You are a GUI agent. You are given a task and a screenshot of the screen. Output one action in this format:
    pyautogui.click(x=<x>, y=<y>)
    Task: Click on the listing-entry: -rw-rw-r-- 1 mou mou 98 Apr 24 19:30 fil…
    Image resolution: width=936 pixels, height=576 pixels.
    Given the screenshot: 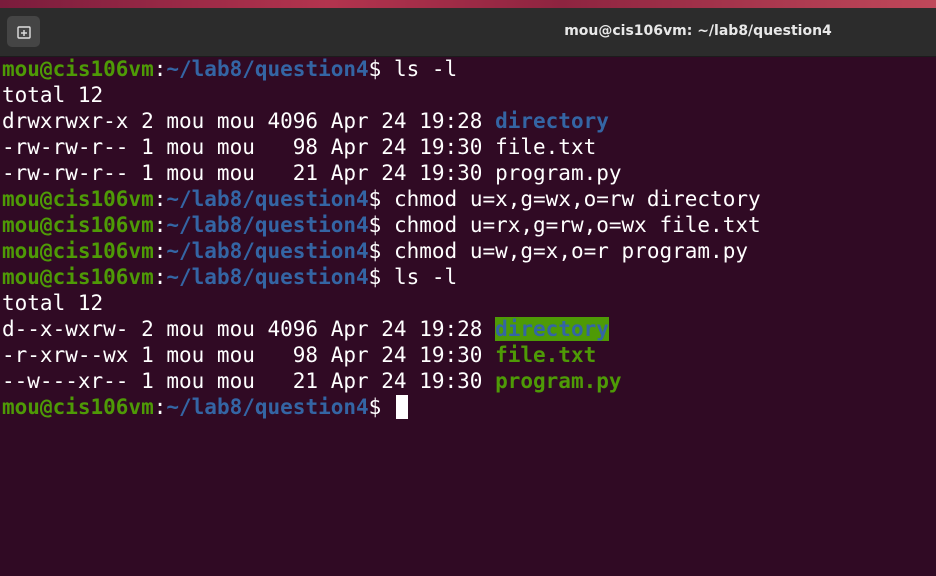 What is the action you would take?
    pyautogui.click(x=469, y=147)
    